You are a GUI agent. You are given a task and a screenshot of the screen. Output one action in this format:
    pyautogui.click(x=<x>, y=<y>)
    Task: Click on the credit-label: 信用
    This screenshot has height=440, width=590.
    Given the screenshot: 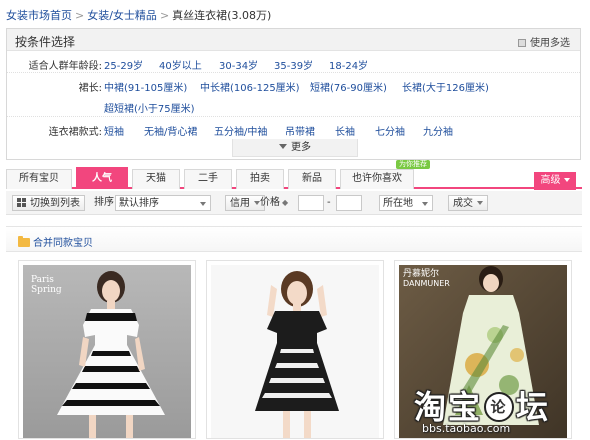 What is the action you would take?
    pyautogui.click(x=240, y=203)
    